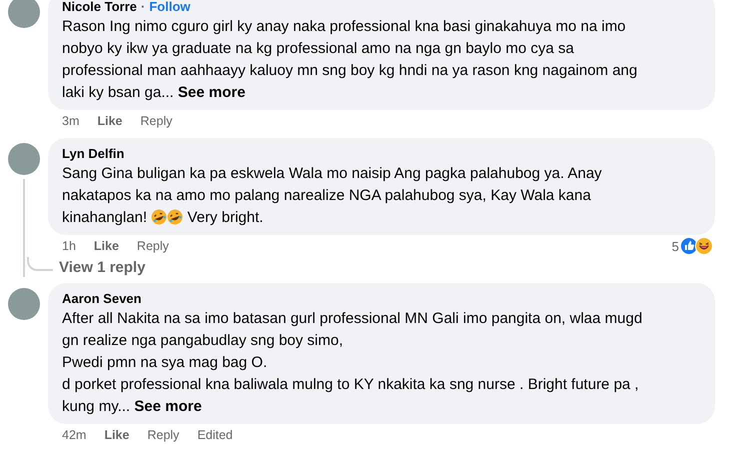 The height and width of the screenshot is (466, 750). Describe the element at coordinates (99, 8) in the screenshot. I see `author-name: Nicole Torre` at that location.